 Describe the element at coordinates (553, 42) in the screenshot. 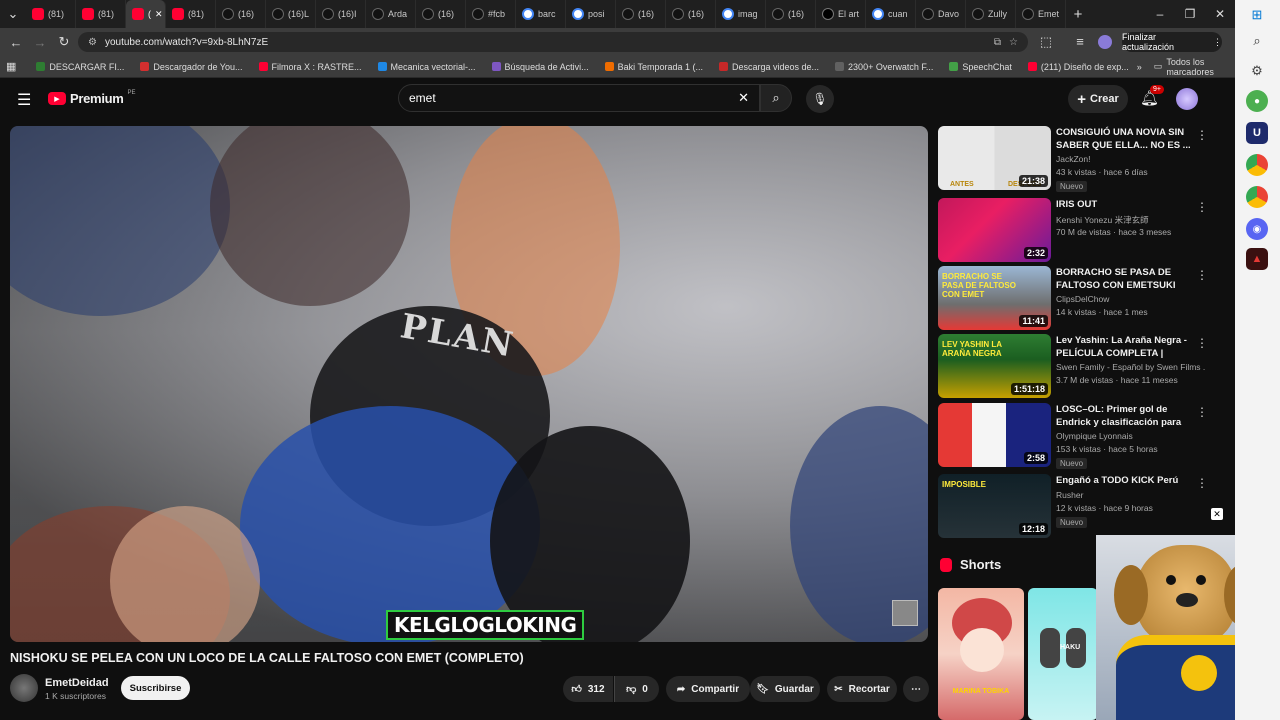

I see `address-bar: ⚙ youtube.com/watch?v=9xb-8LhN7zE ⧉ ☆` at that location.